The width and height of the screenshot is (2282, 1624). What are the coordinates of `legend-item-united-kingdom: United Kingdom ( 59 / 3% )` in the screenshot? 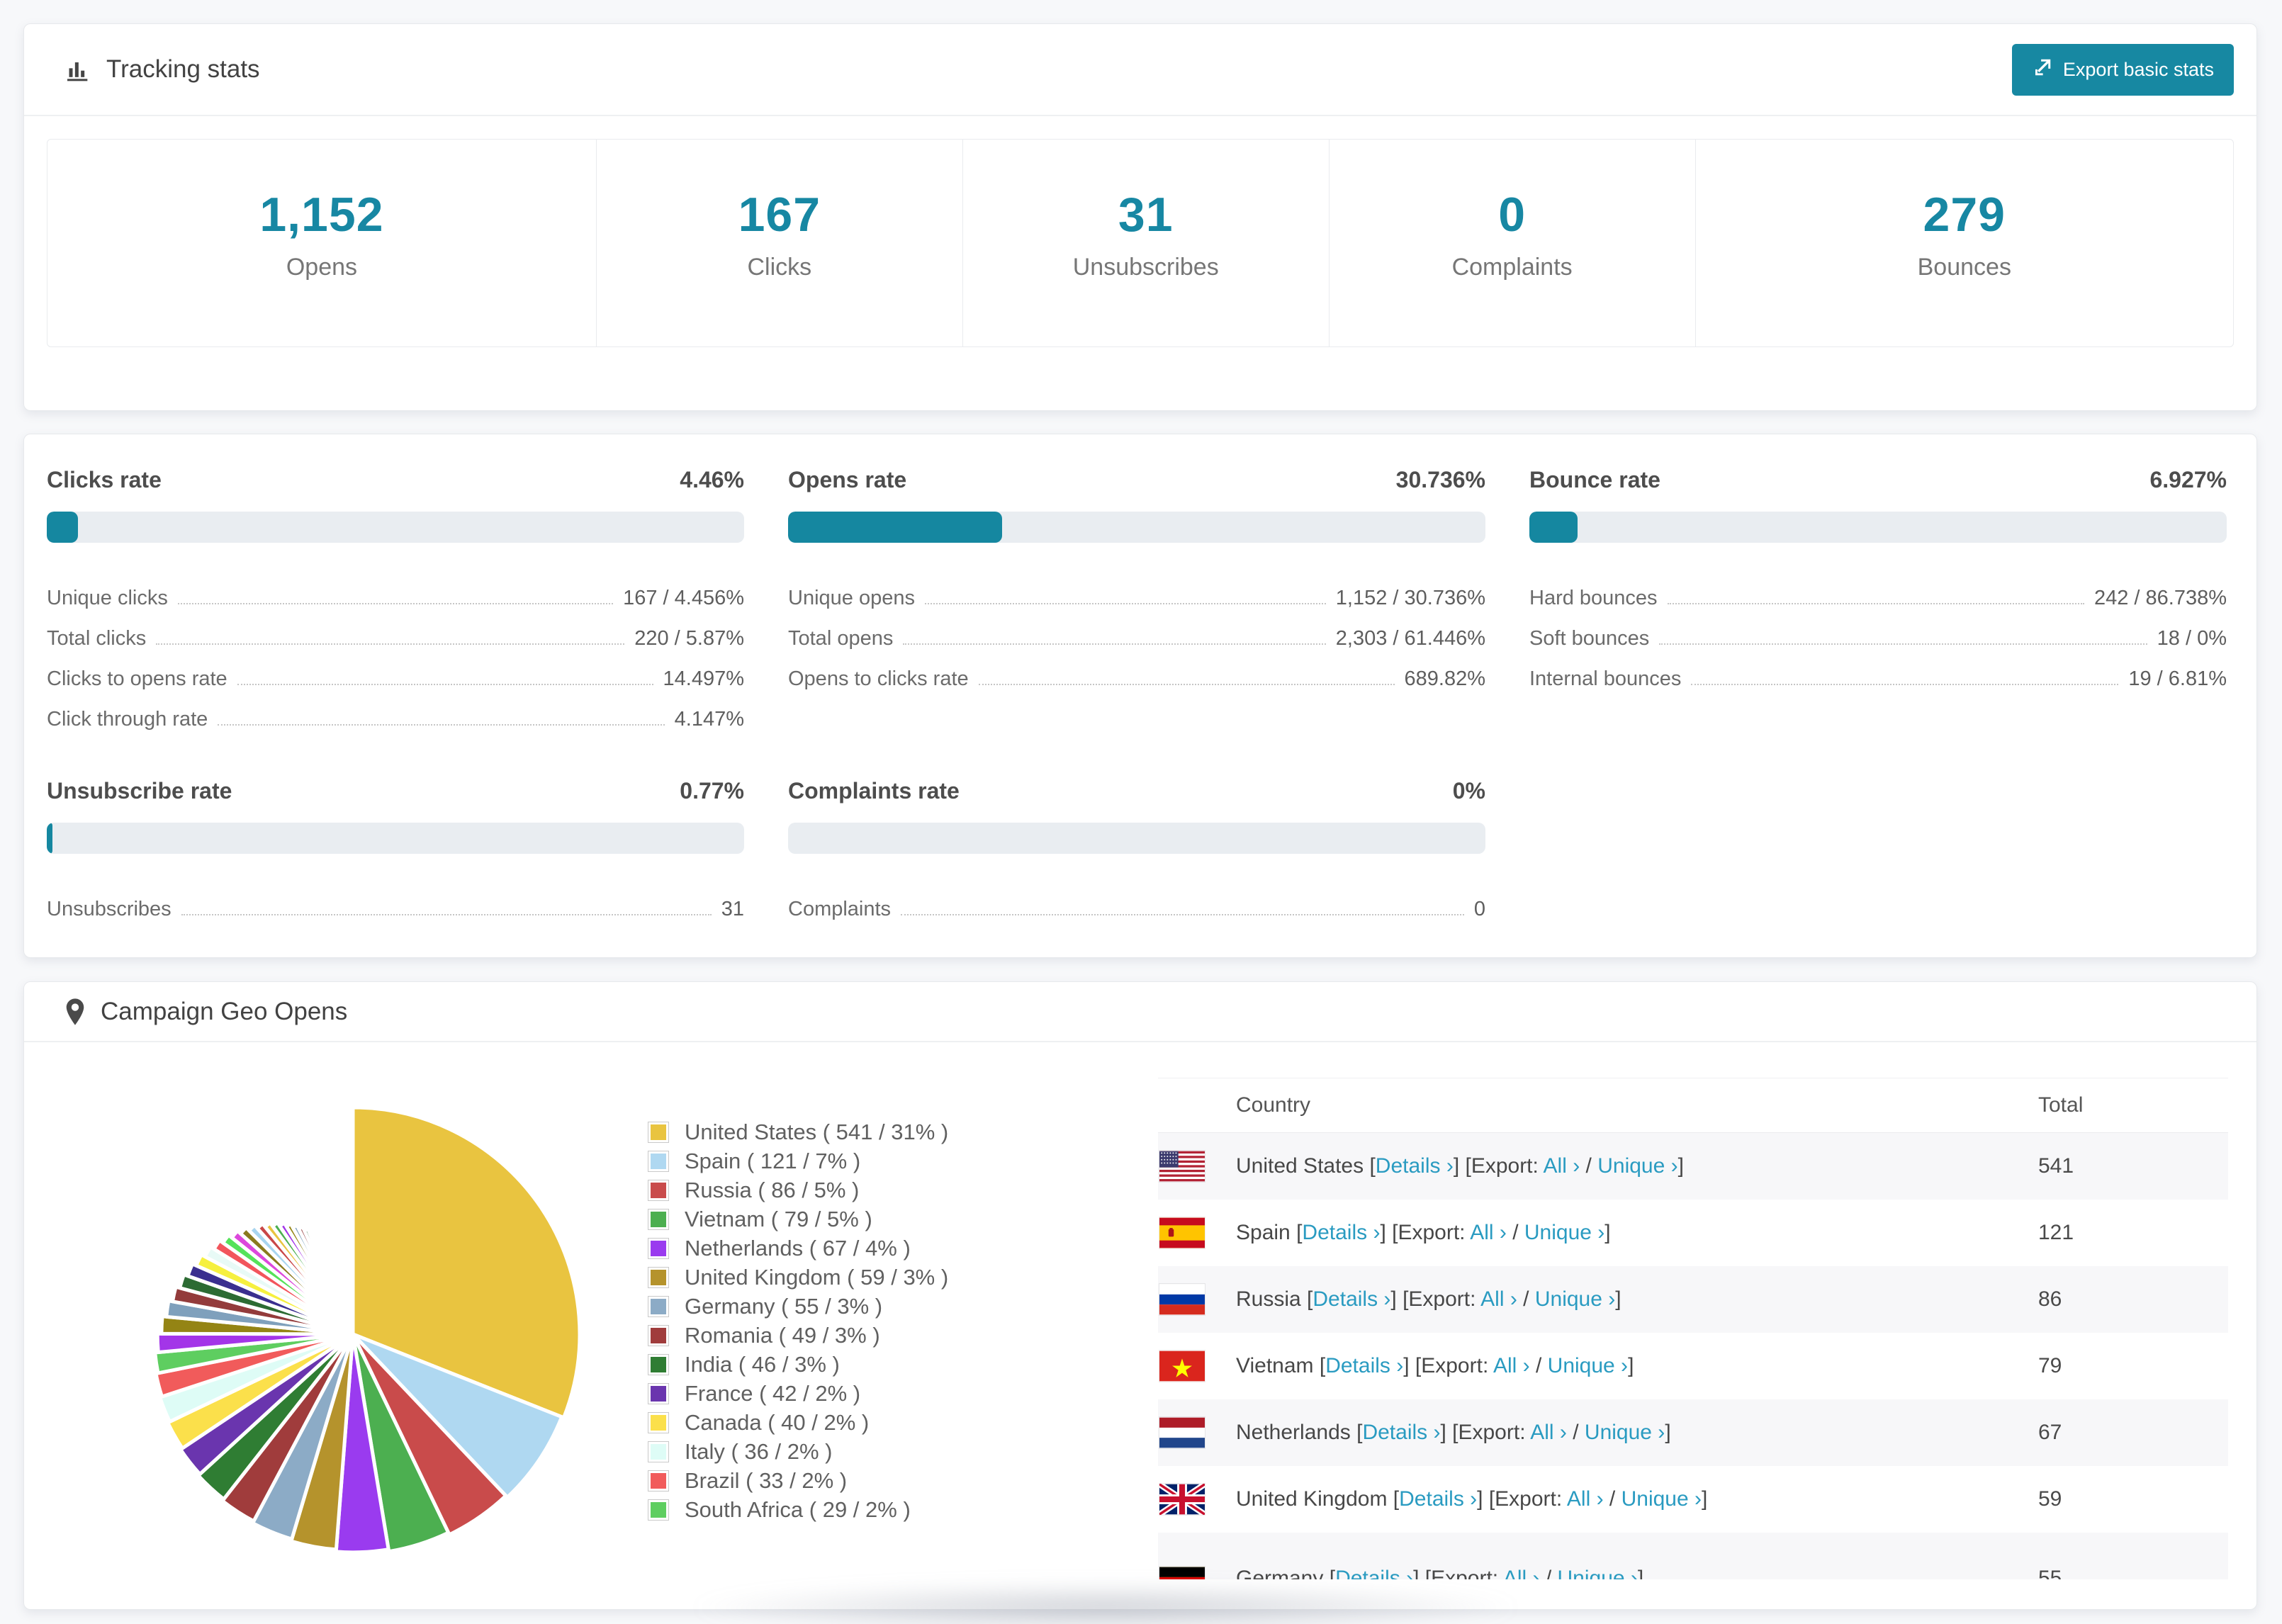 It's located at (881, 1278).